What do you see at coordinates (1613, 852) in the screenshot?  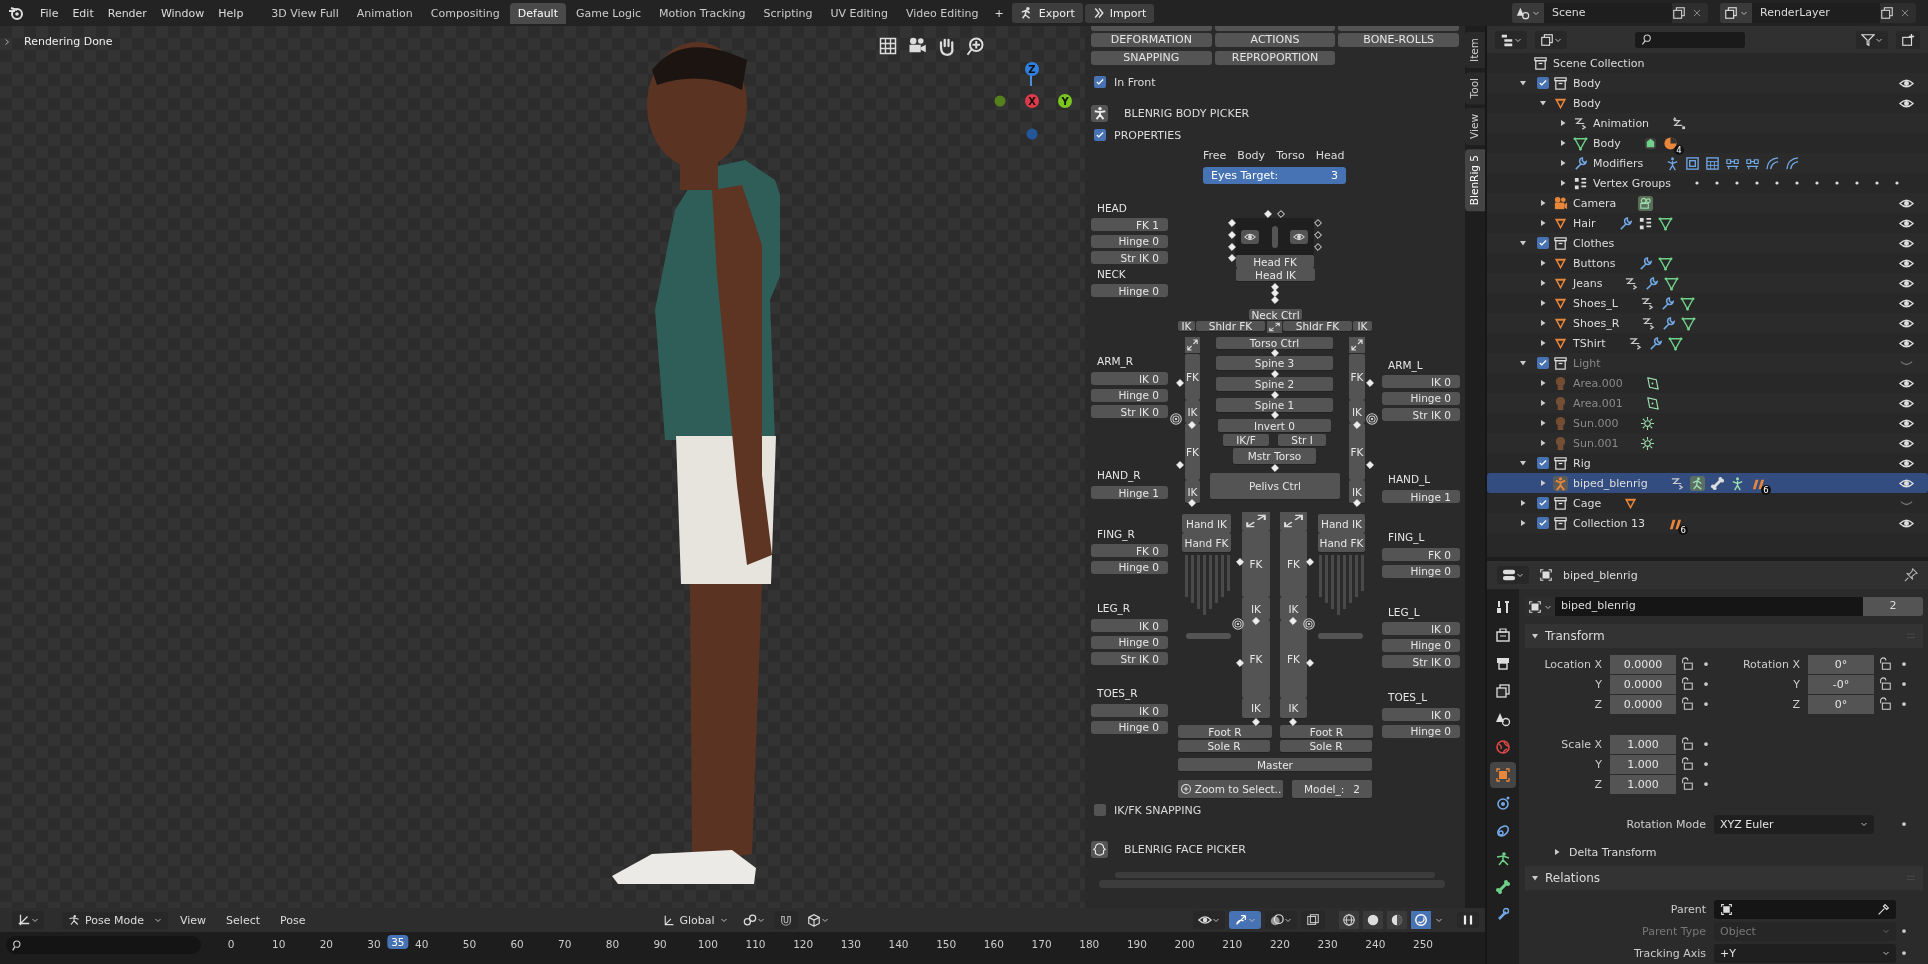 I see `panel-title: Delta Transform` at bounding box center [1613, 852].